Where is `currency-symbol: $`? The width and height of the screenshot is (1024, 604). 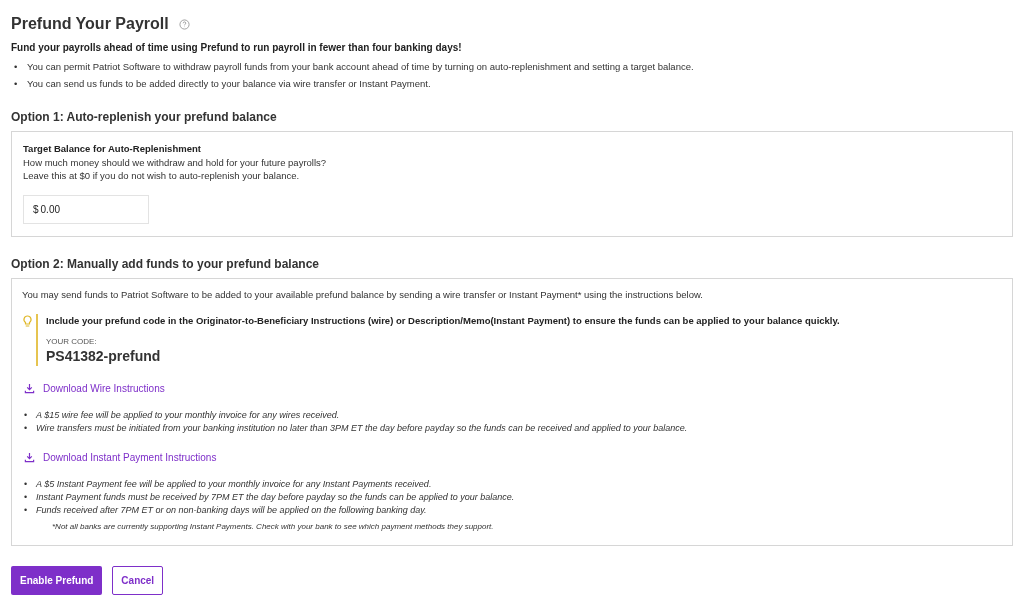
currency-symbol: $ is located at coordinates (36, 210).